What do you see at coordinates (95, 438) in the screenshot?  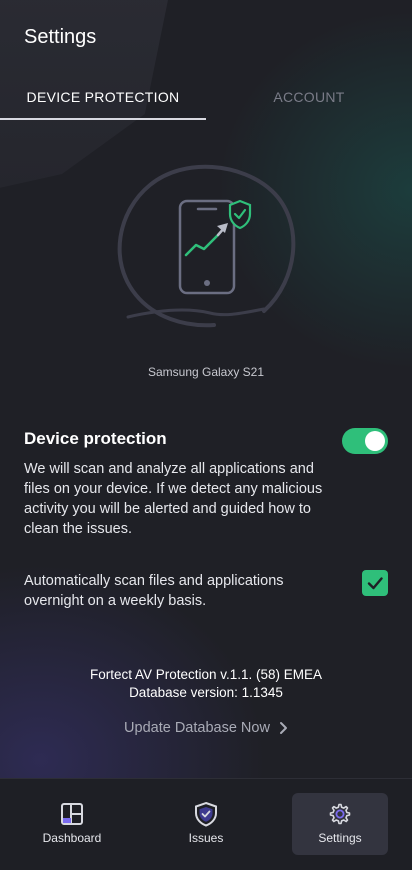 I see `device-protection-title: Device protection` at bounding box center [95, 438].